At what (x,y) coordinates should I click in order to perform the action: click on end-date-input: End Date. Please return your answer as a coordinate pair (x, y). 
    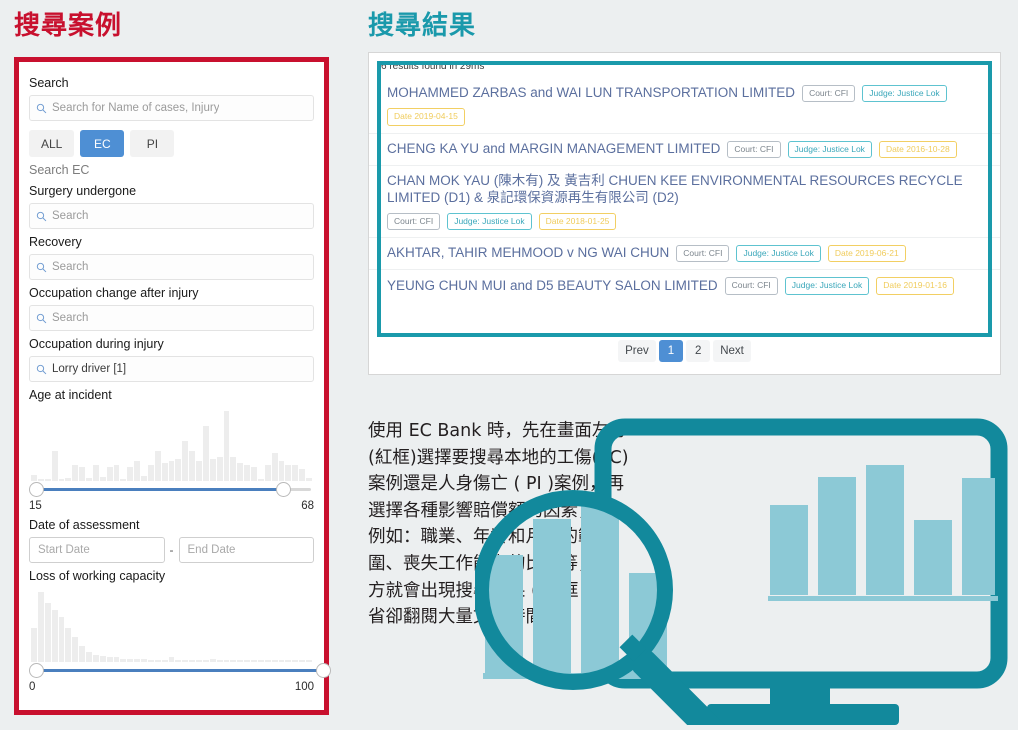
    Looking at the image, I should click on (246, 550).